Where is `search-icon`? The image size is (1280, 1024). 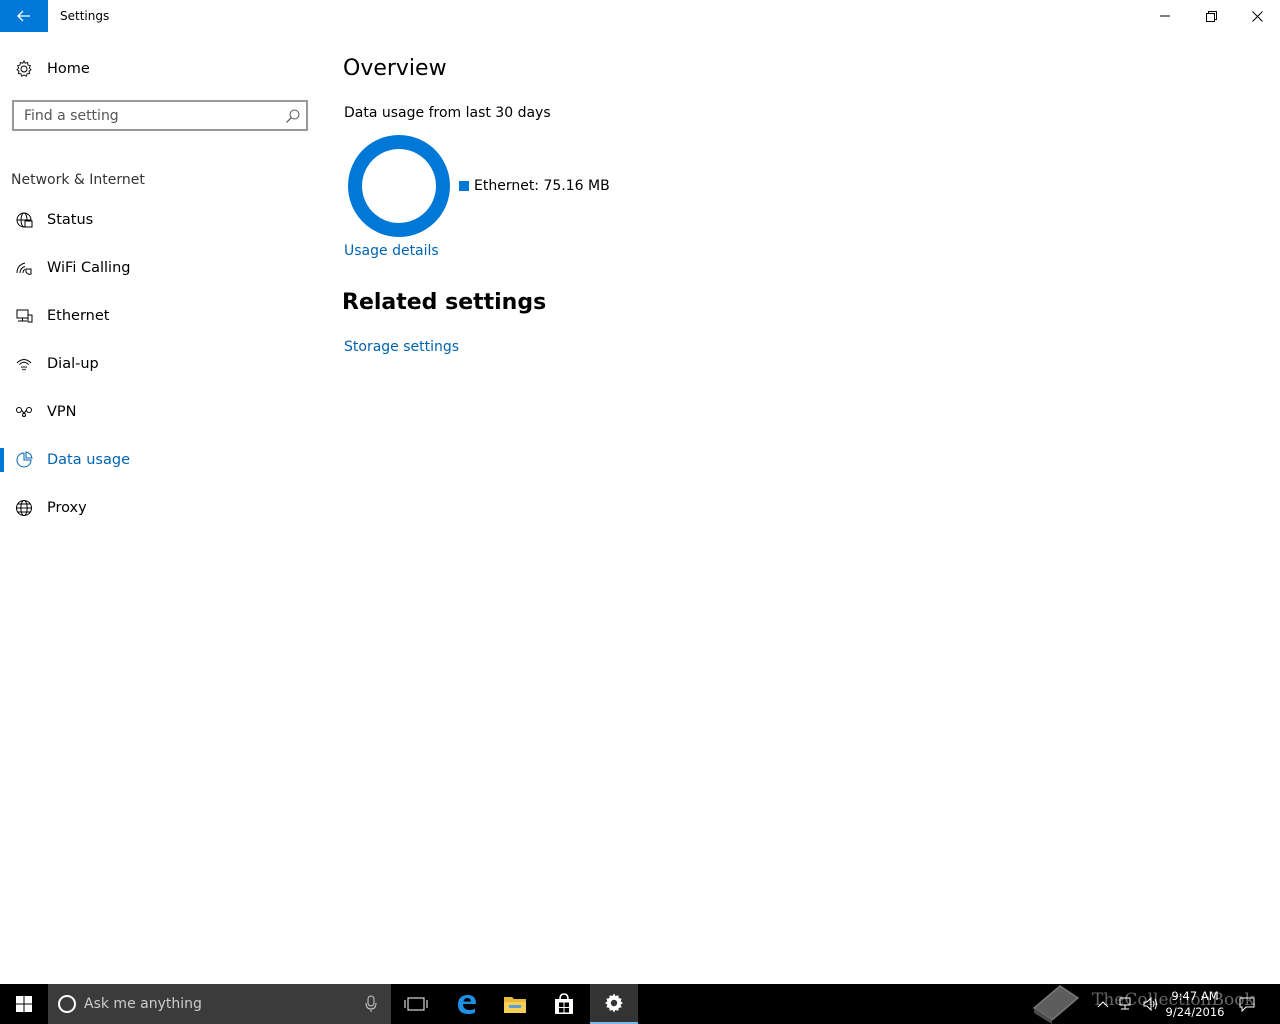
search-icon is located at coordinates (293, 116).